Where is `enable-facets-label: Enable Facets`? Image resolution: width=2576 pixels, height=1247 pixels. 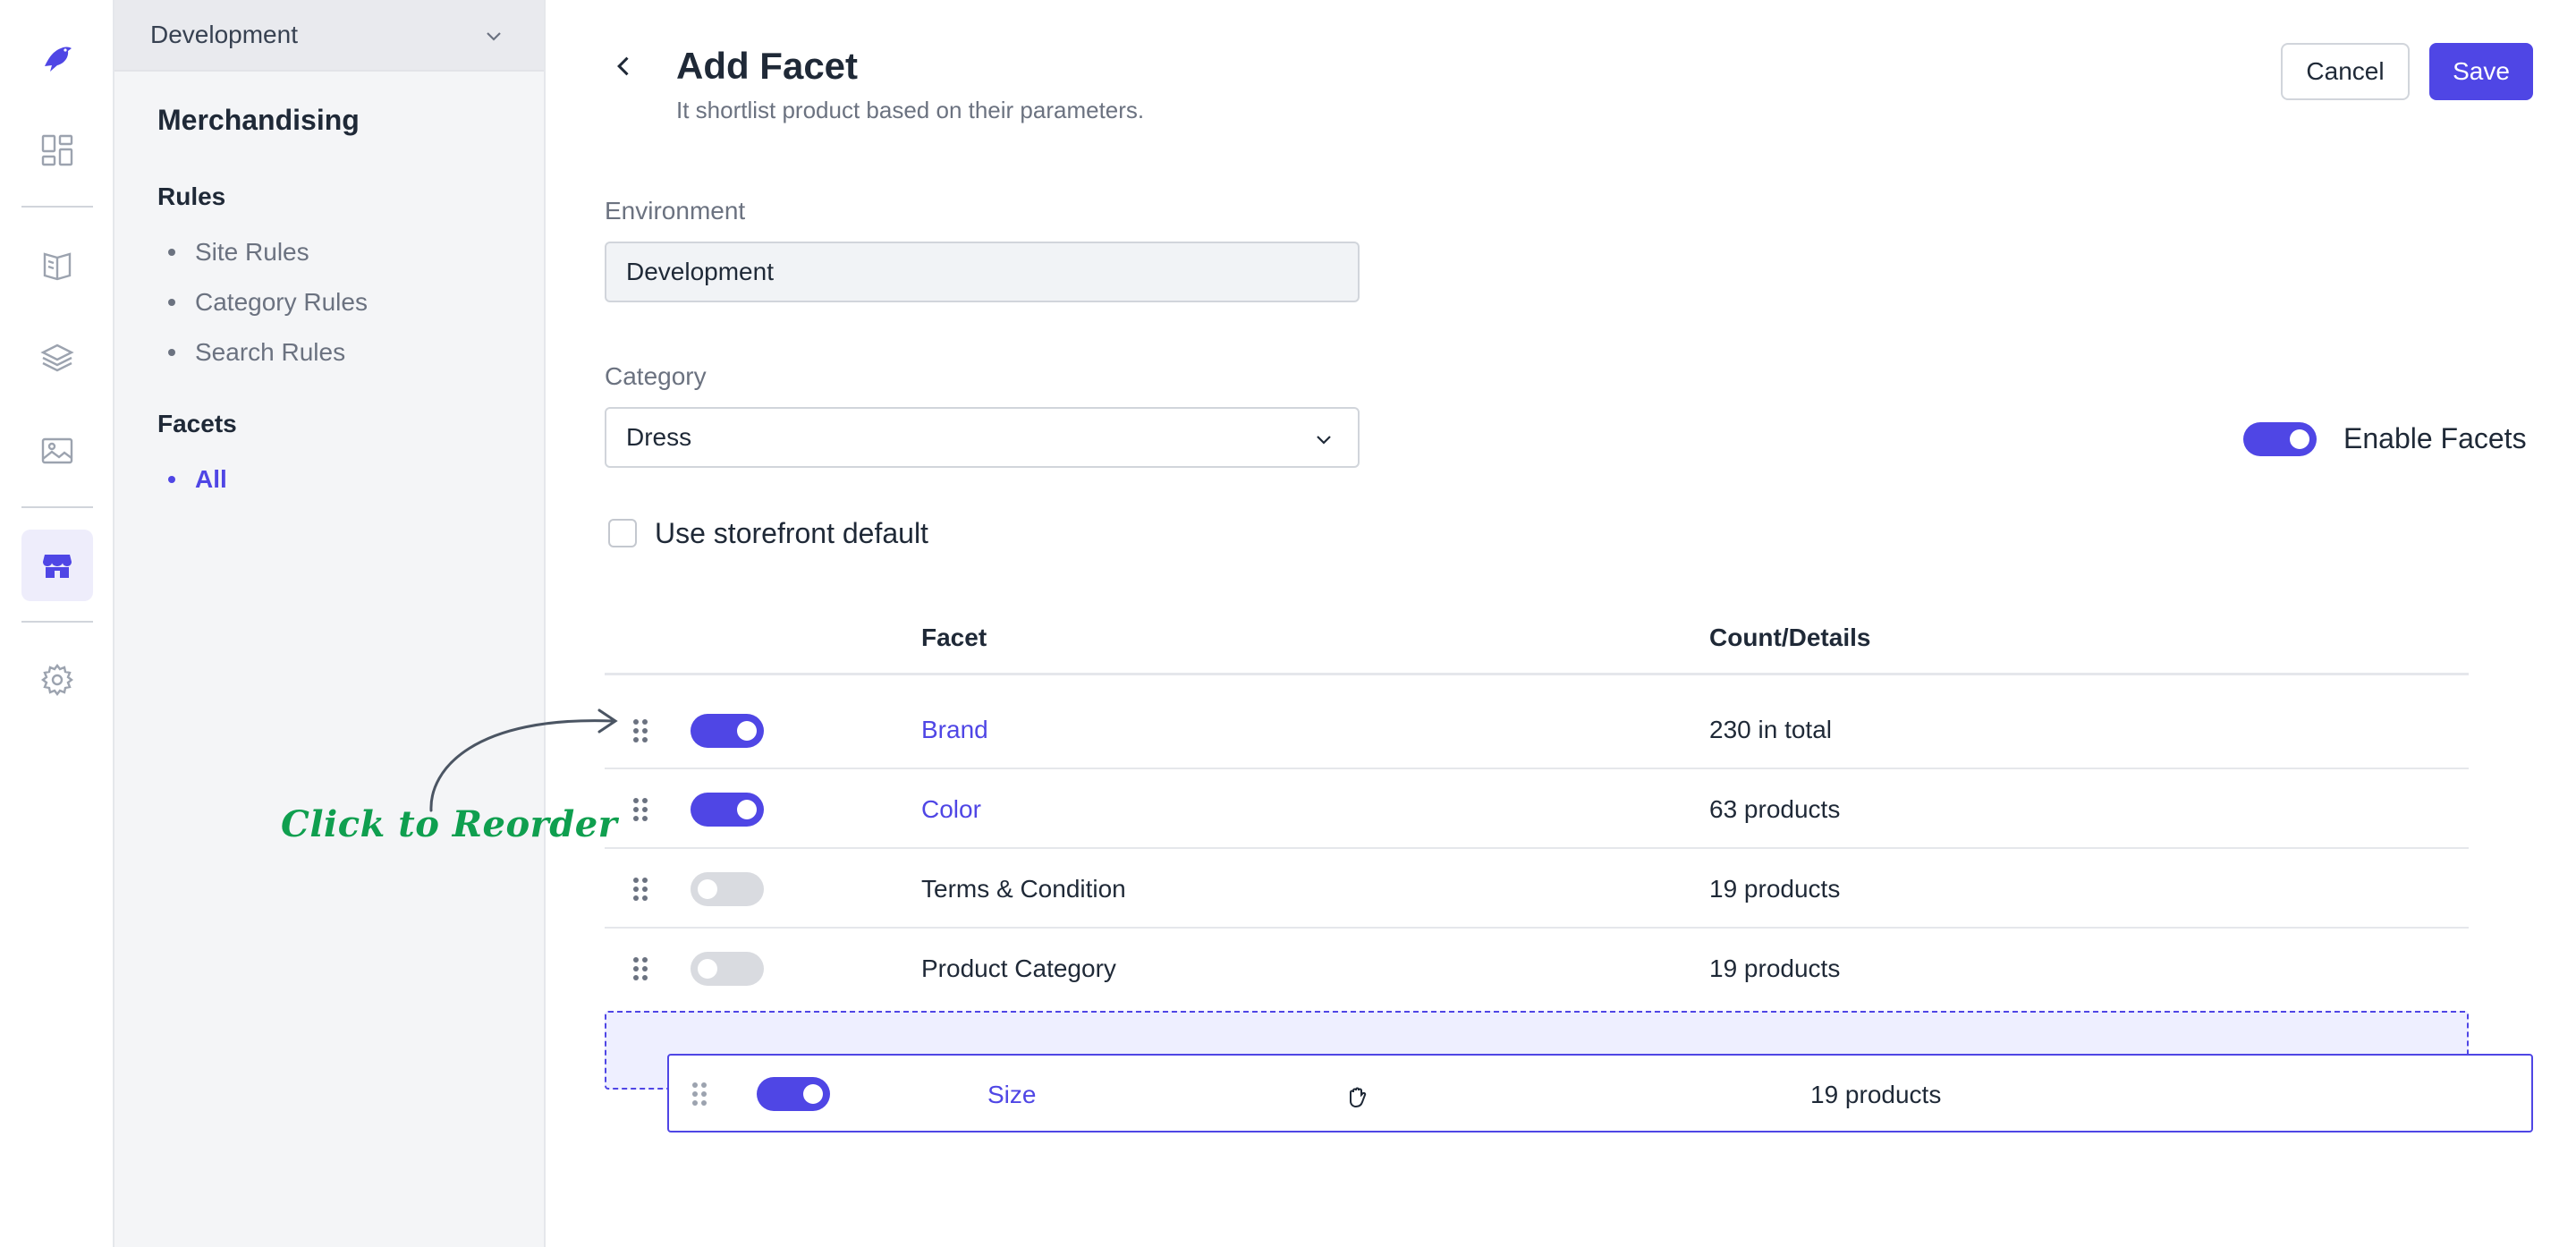
enable-facets-label: Enable Facets is located at coordinates (2435, 438).